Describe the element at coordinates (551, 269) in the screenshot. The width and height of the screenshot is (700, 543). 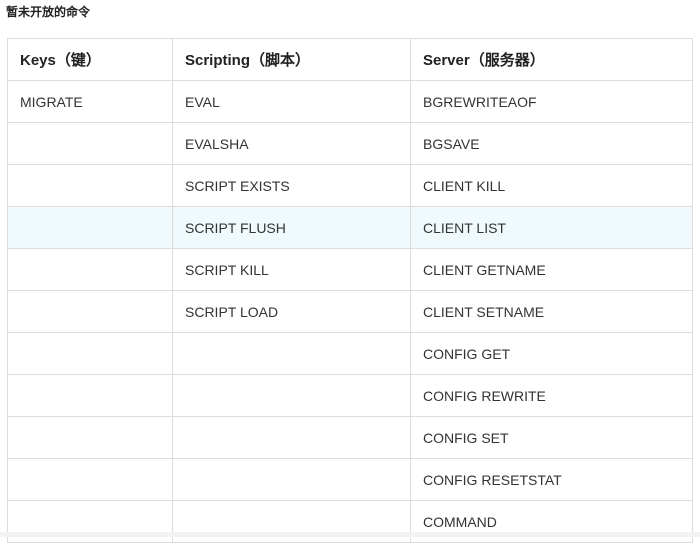
I see `server-cell: CLIENT GETNAME` at that location.